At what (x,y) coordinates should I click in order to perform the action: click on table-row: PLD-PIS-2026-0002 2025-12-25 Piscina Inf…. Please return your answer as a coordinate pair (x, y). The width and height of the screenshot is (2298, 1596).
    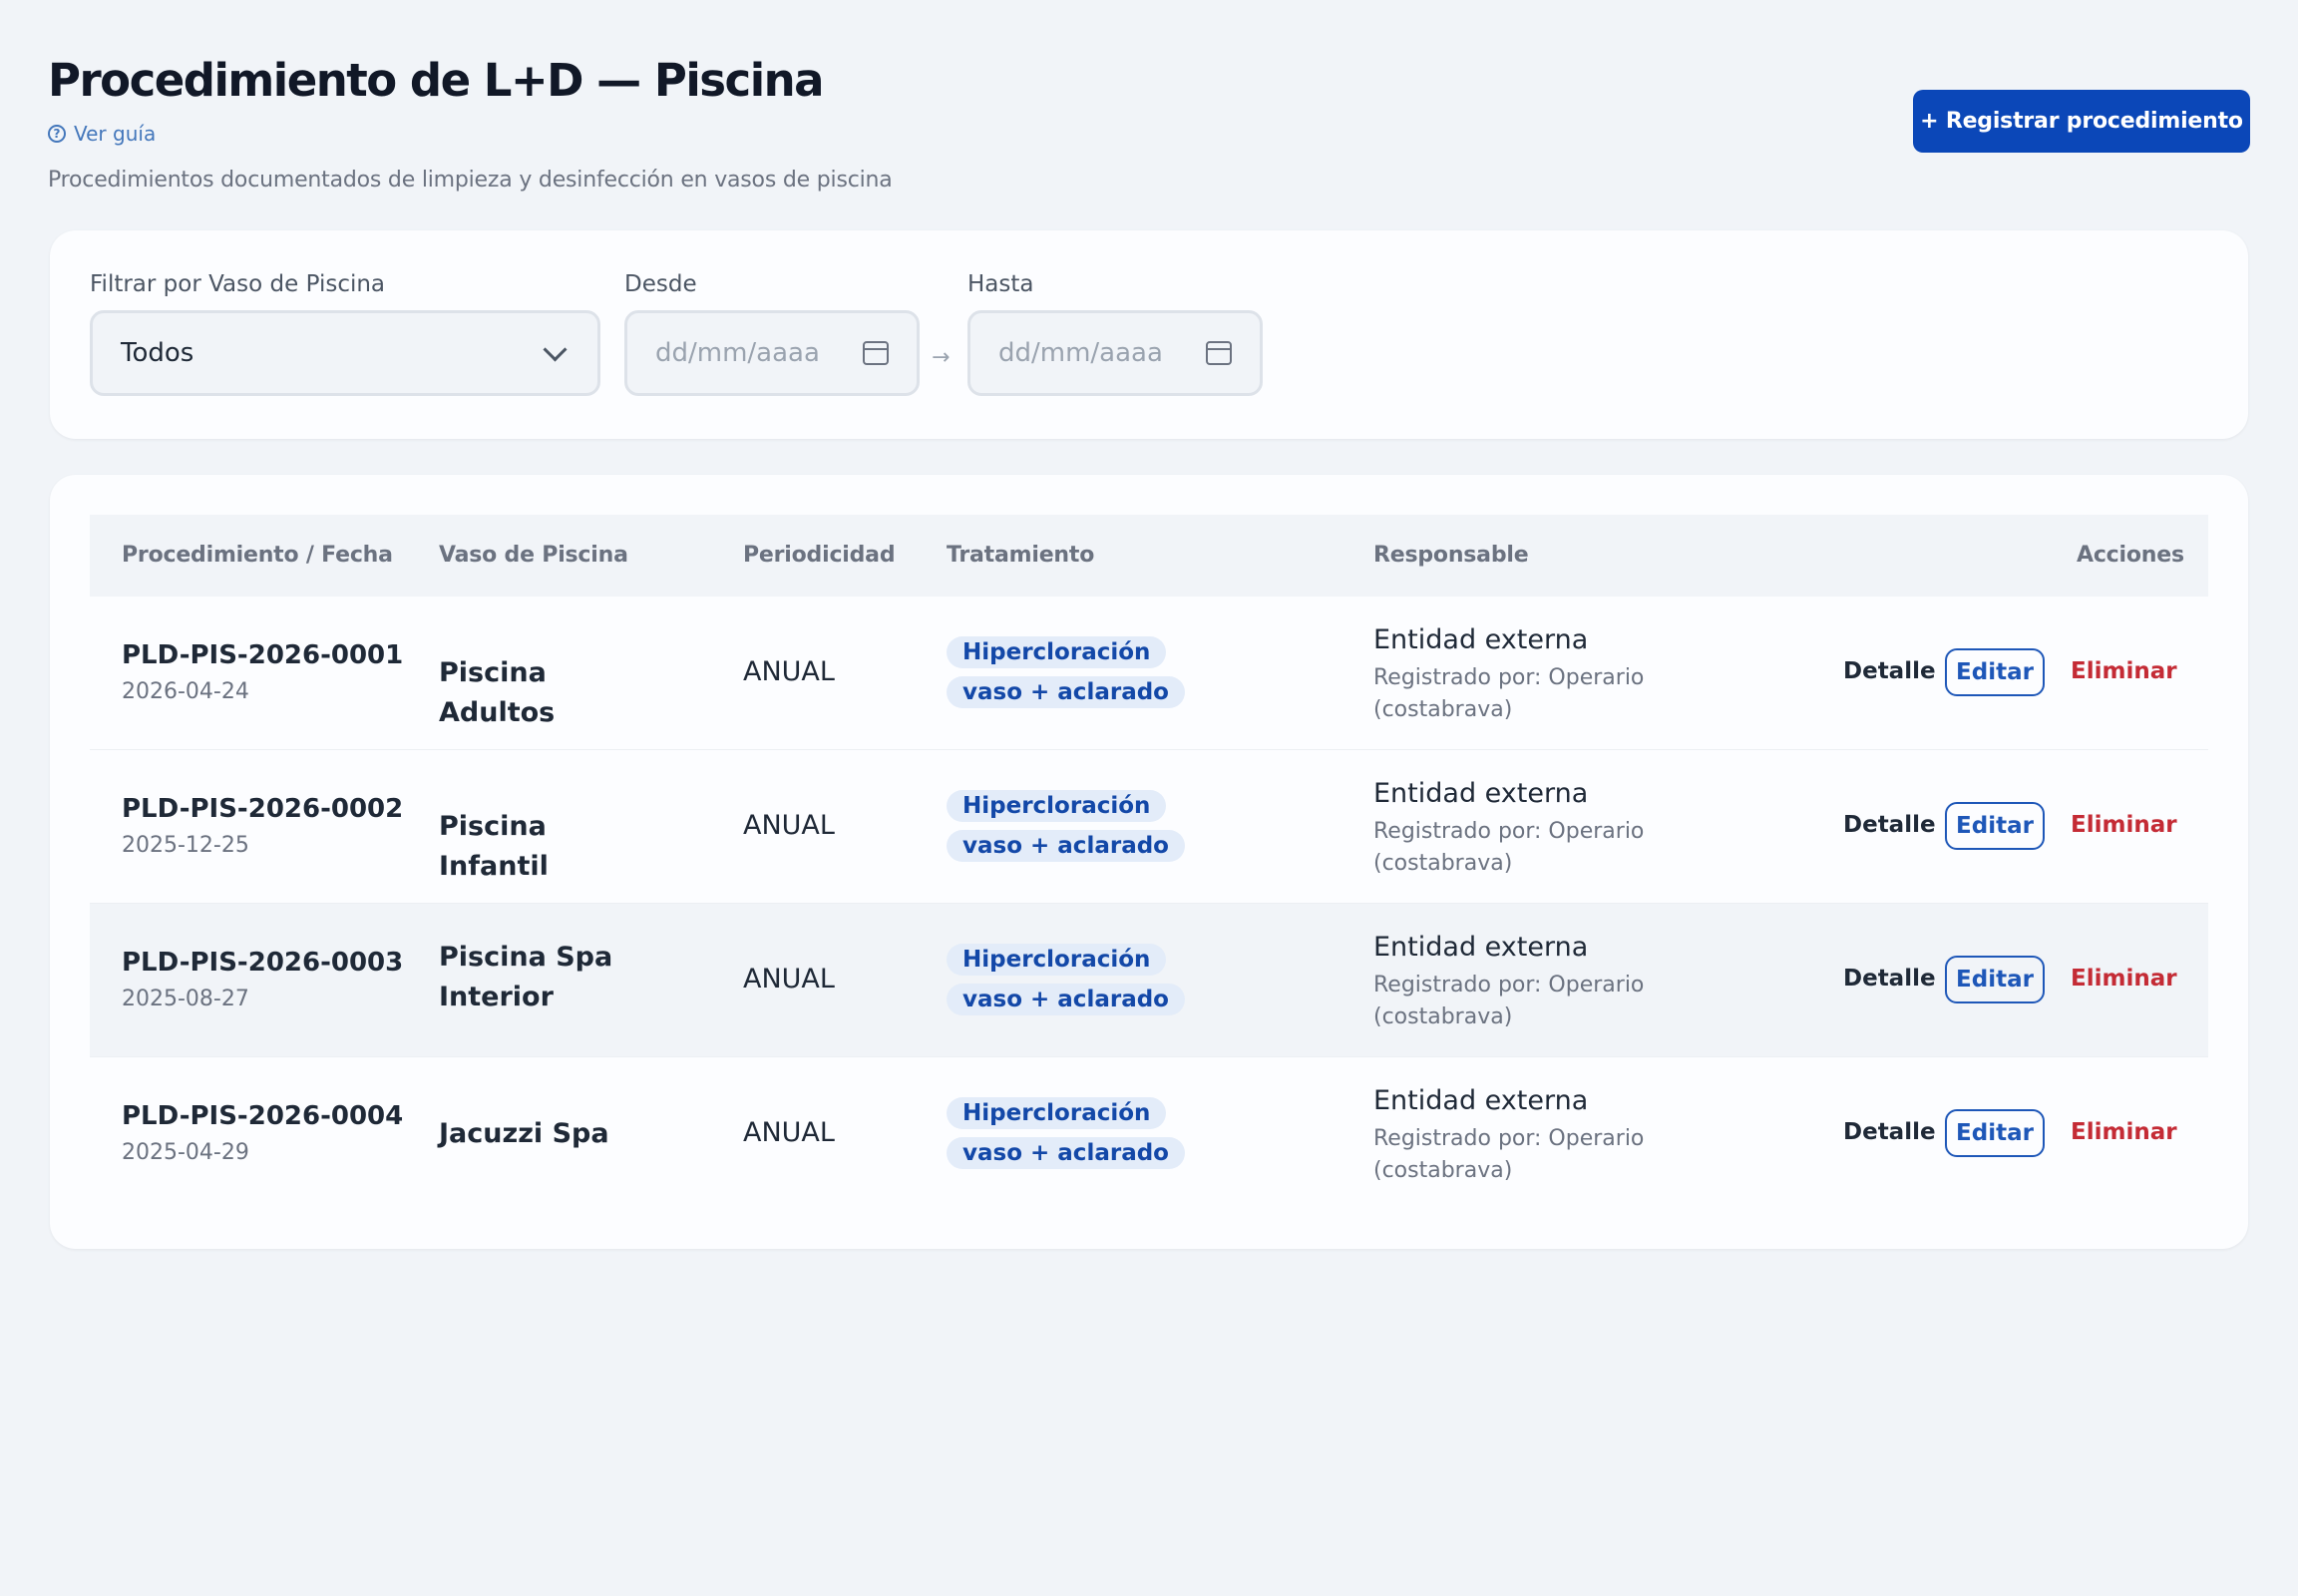
    Looking at the image, I should click on (1149, 827).